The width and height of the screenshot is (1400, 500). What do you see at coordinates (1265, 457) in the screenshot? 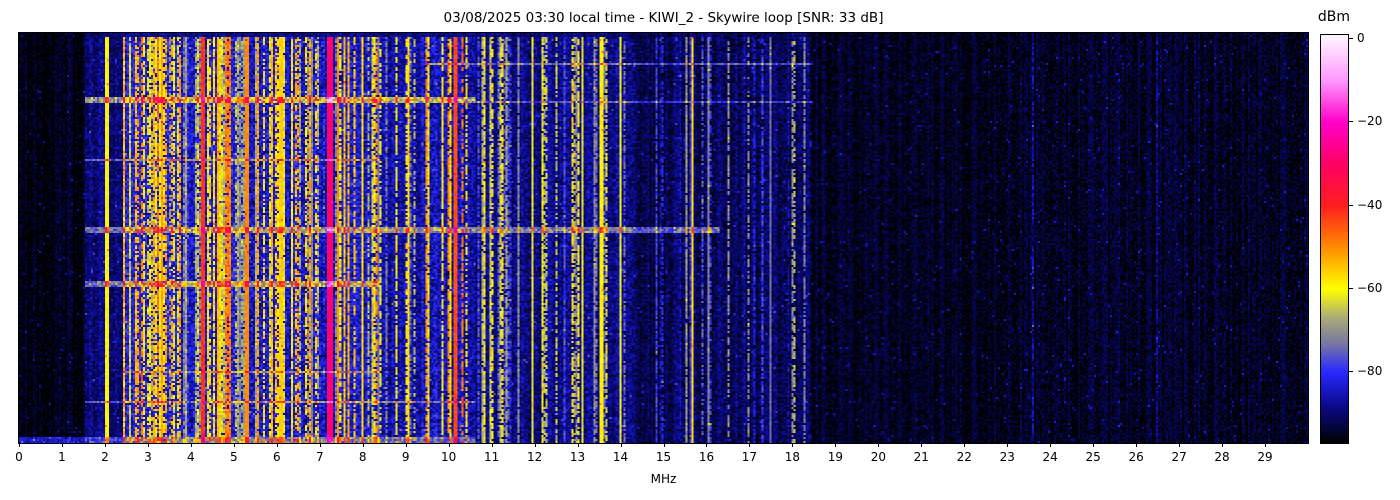
I see `x-axis-tick-label: 29` at bounding box center [1265, 457].